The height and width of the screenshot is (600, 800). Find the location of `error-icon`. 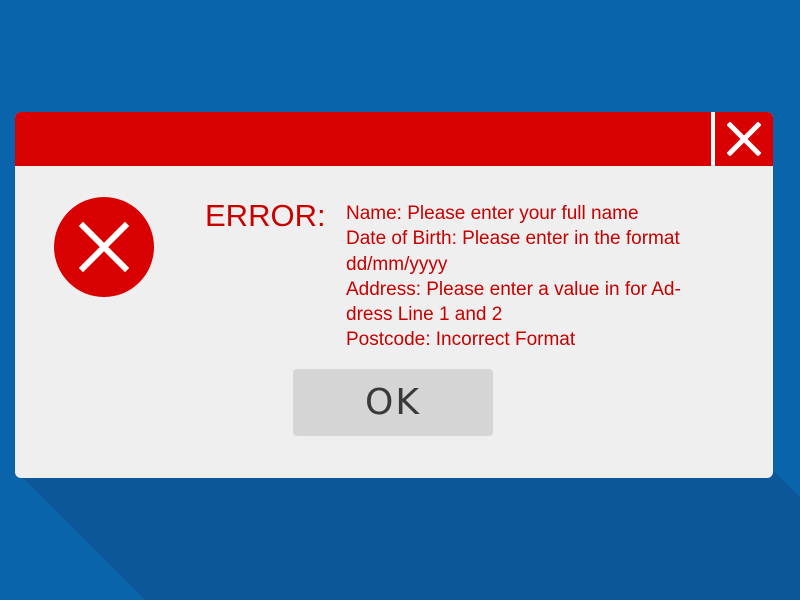

error-icon is located at coordinates (104, 247).